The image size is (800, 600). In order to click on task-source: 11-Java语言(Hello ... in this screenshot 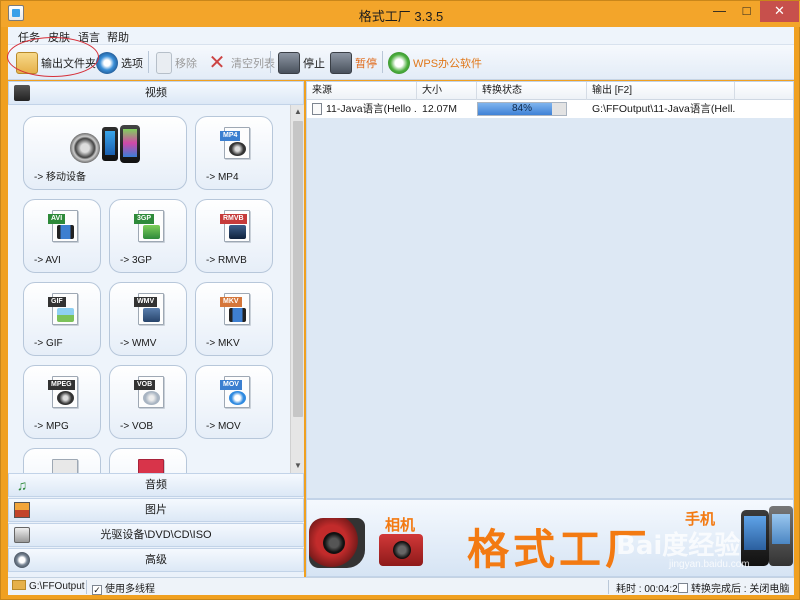, I will do `click(371, 109)`.